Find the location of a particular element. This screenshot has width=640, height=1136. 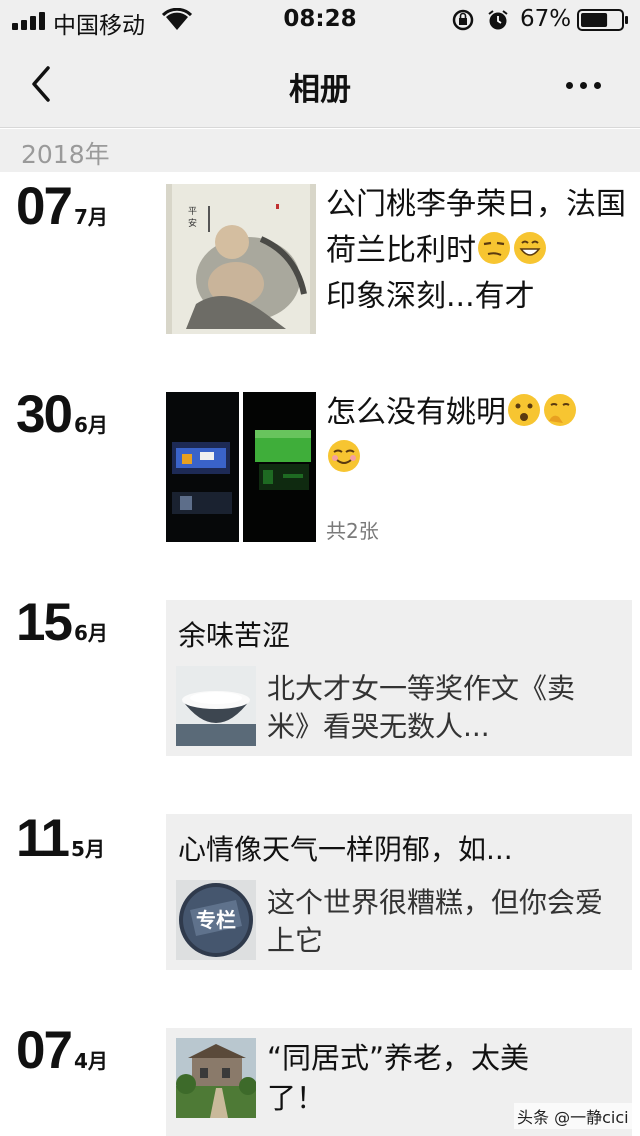

entry-date: 30 6月 is located at coordinates (62, 414).